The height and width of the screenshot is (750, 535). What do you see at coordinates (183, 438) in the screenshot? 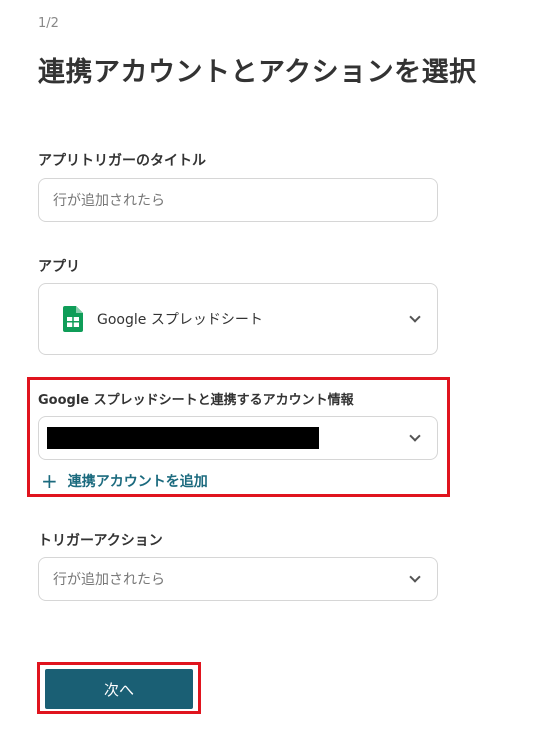
I see `redacted-account-value` at bounding box center [183, 438].